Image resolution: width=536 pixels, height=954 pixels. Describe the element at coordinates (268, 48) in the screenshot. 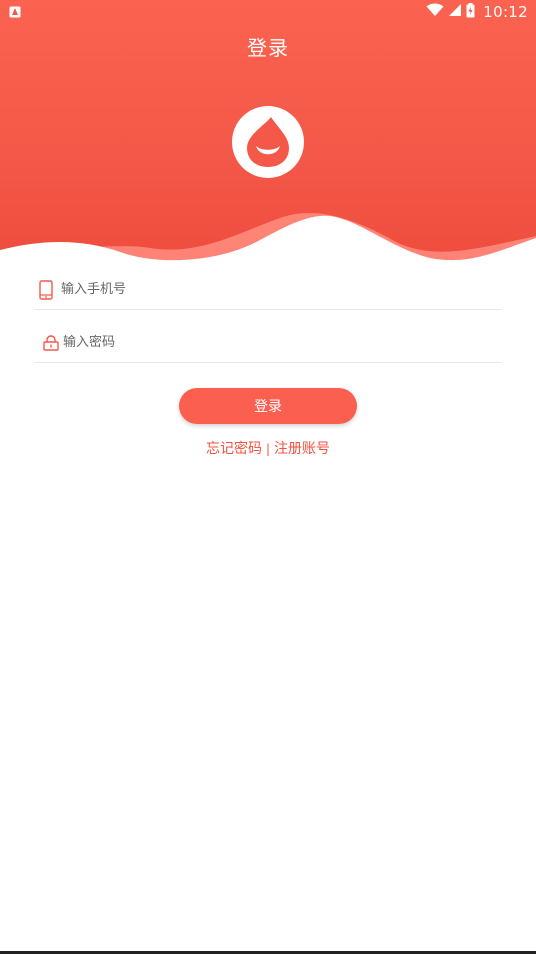

I see `page-title: 登录` at that location.